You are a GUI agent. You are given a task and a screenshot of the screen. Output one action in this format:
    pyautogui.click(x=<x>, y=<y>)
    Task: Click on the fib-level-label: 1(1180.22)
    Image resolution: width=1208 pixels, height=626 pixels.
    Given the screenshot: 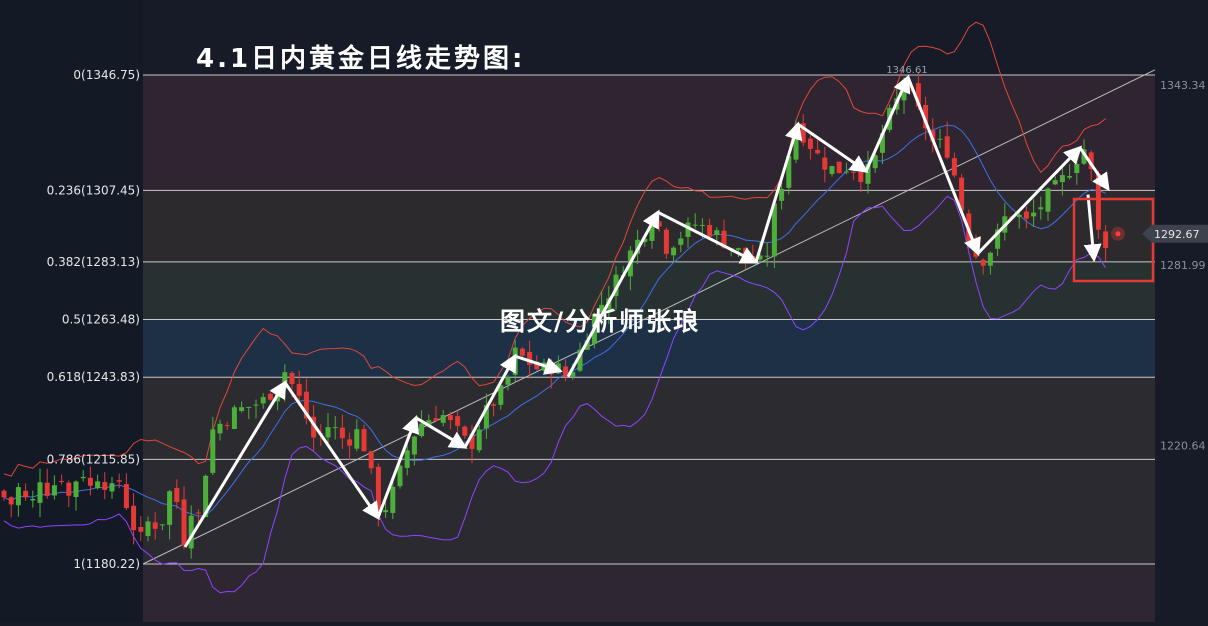 What is the action you would take?
    pyautogui.click(x=106, y=564)
    